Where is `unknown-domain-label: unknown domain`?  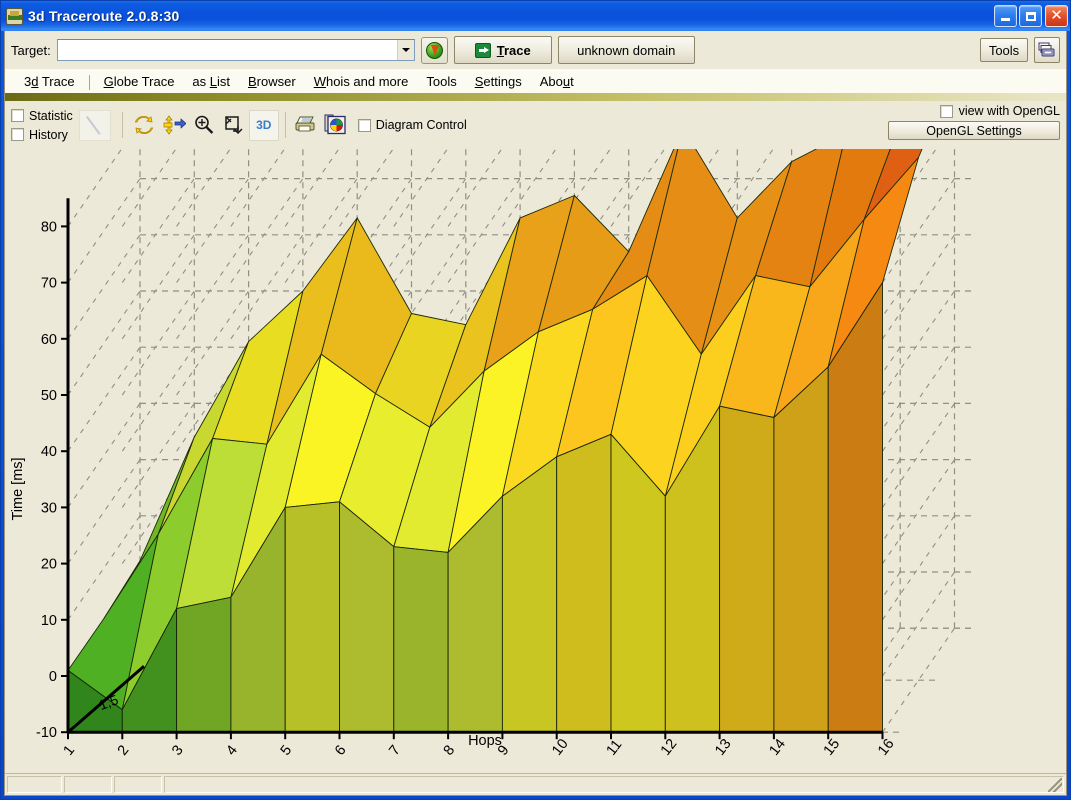
unknown-domain-label: unknown domain is located at coordinates (626, 50).